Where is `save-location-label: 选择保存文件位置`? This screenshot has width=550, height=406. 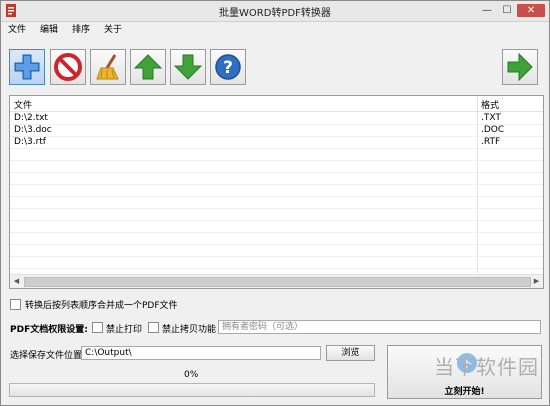
save-location-label: 选择保存文件位置 is located at coordinates (46, 356).